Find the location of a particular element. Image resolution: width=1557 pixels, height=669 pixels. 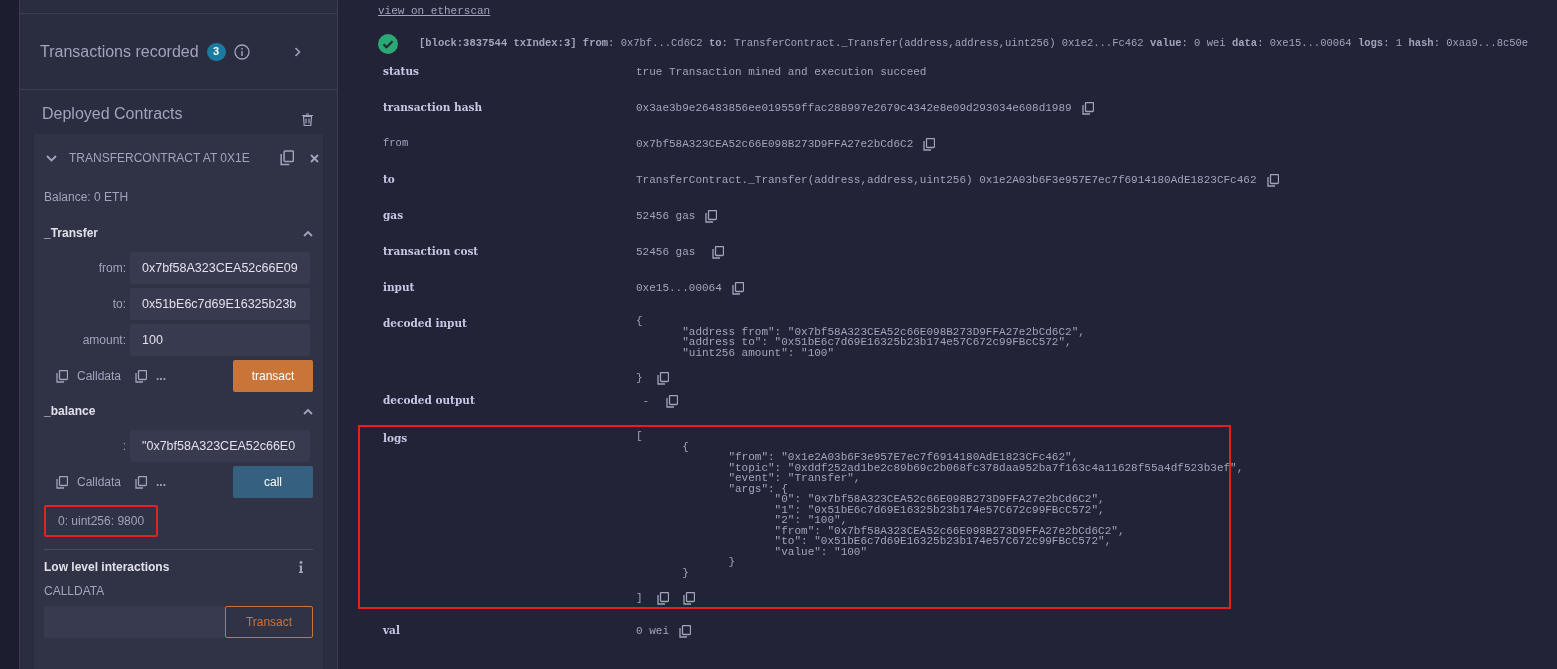

calldata-field is located at coordinates (134, 622).